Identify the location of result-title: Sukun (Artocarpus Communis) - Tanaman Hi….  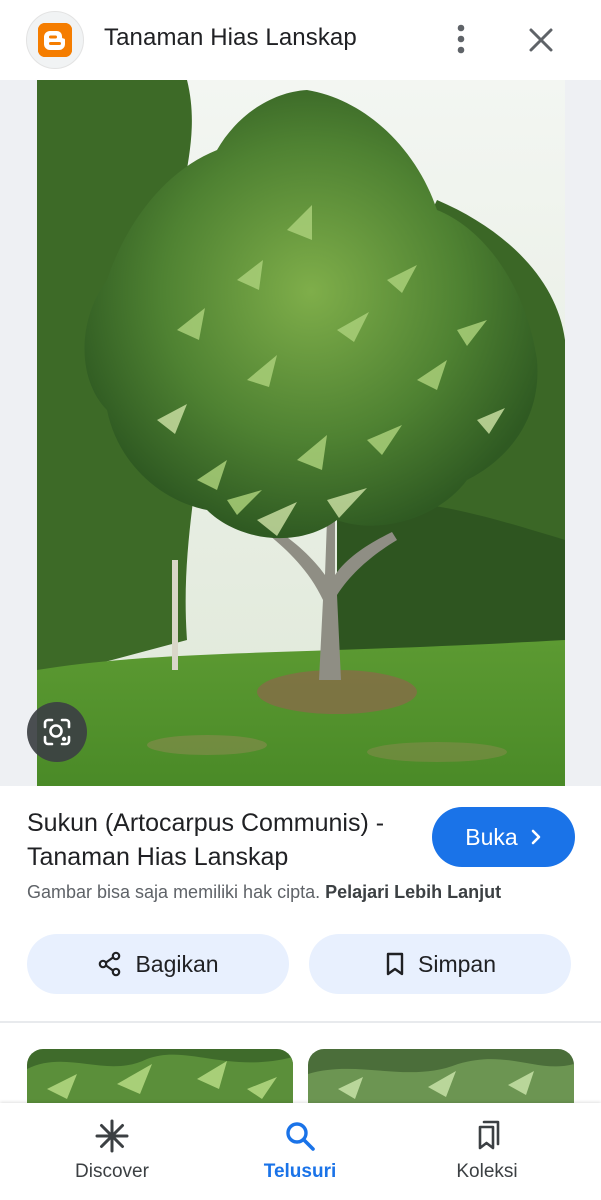
(222, 840).